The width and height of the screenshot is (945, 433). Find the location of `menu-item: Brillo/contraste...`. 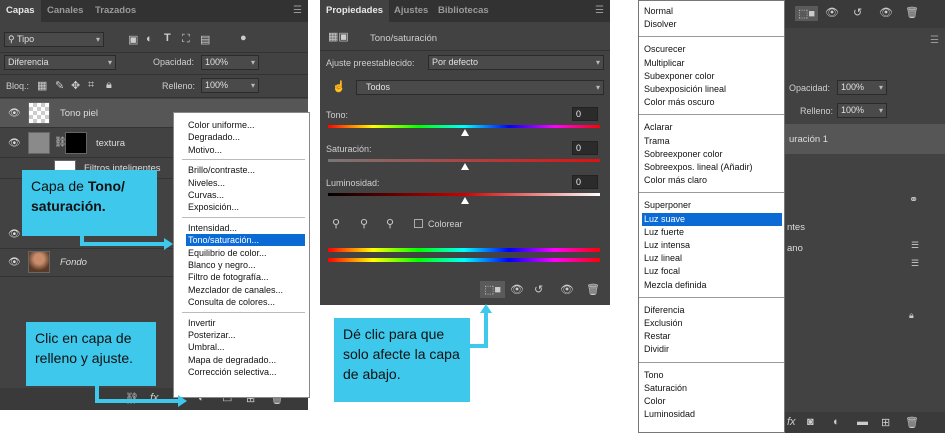

menu-item: Brillo/contraste... is located at coordinates (246, 170).